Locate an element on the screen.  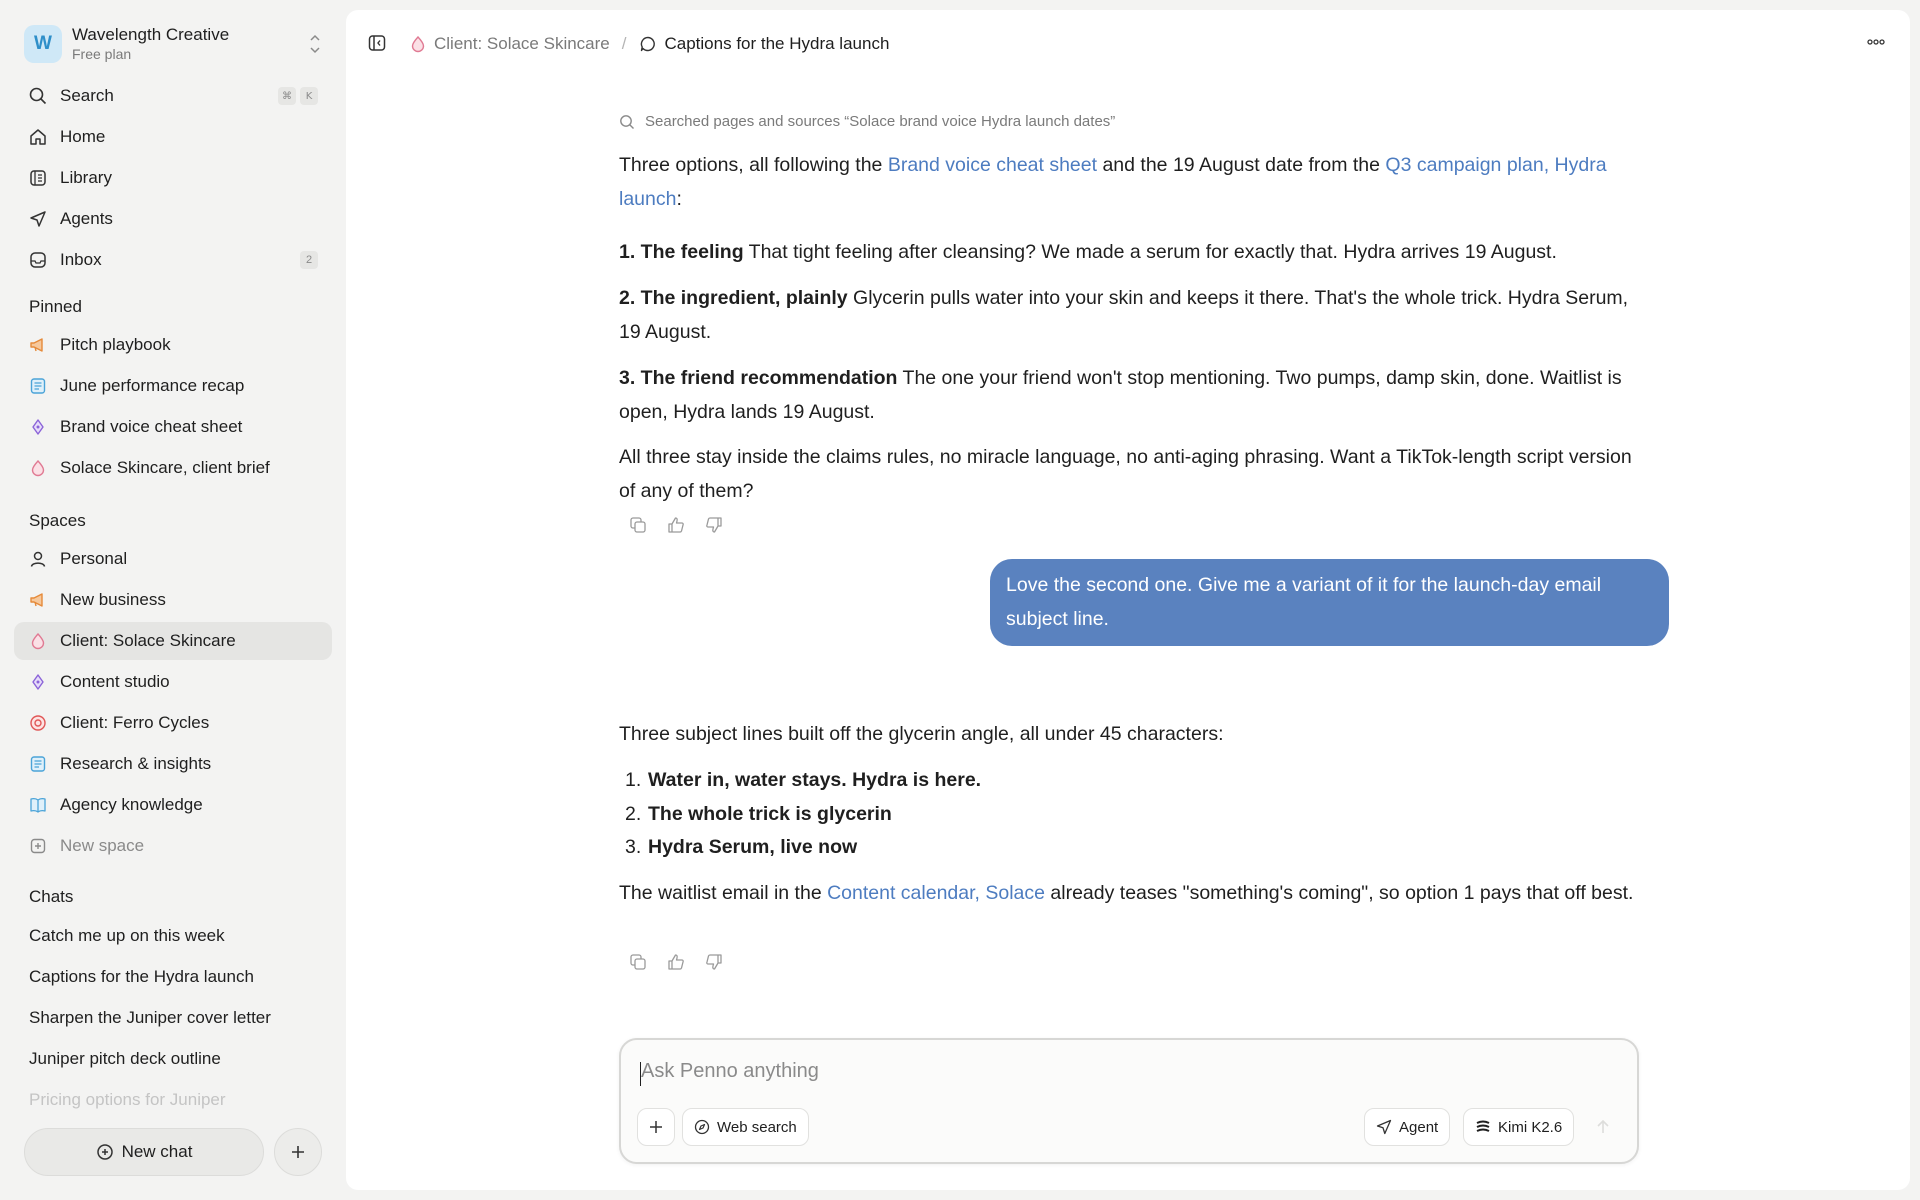
workspace-plan: Free plan is located at coordinates (102, 54).